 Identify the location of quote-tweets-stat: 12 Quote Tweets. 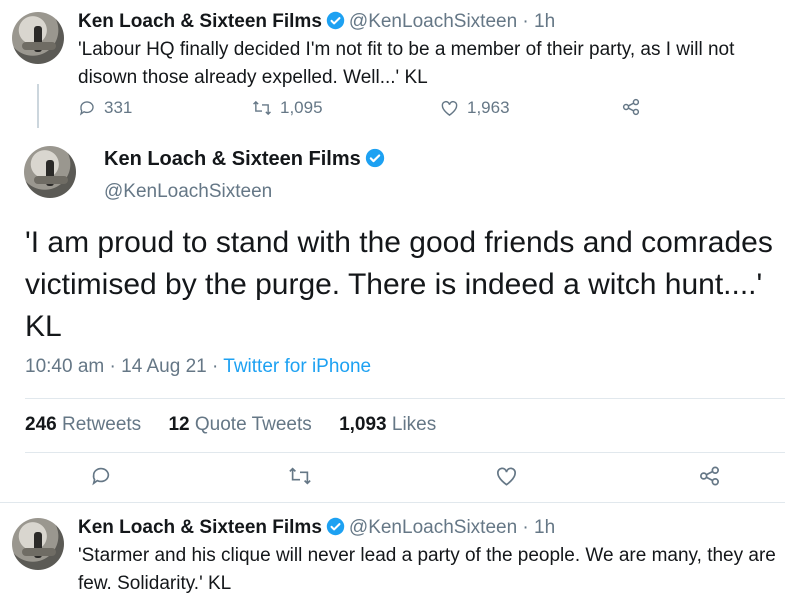
(239, 424).